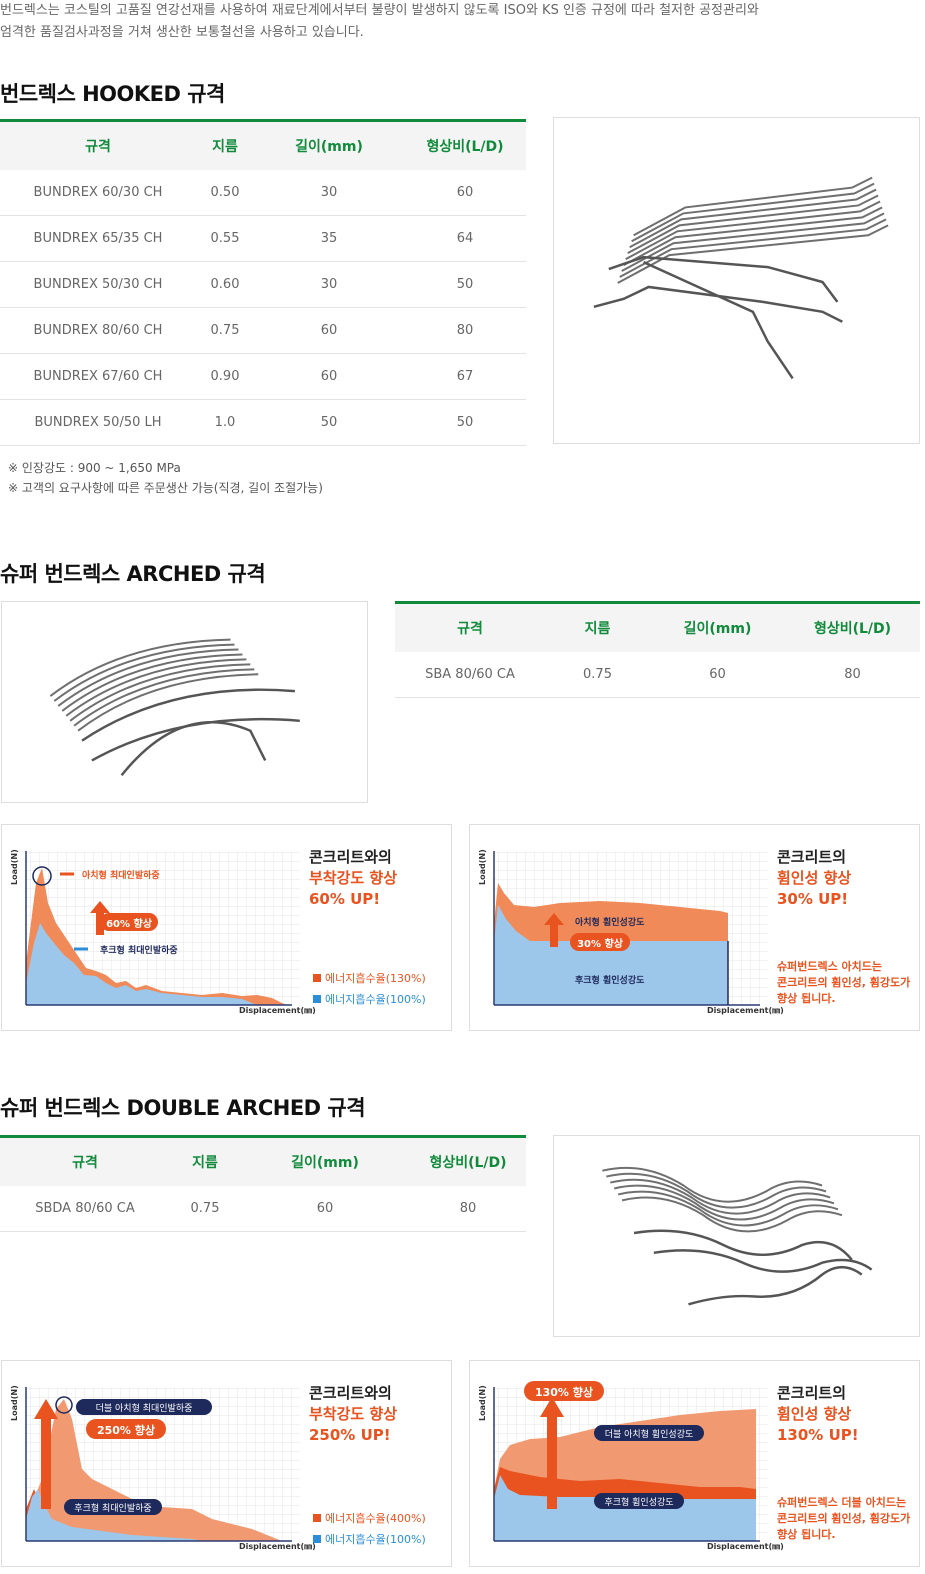 The width and height of the screenshot is (925, 1574). Describe the element at coordinates (205, 1208) in the screenshot. I see `cell-diameter: 0.75` at that location.